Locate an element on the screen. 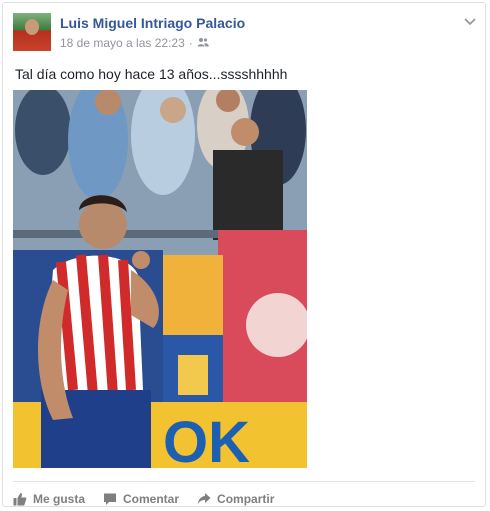 Image resolution: width=490 pixels, height=511 pixels. comment-button: Comentar is located at coordinates (141, 499).